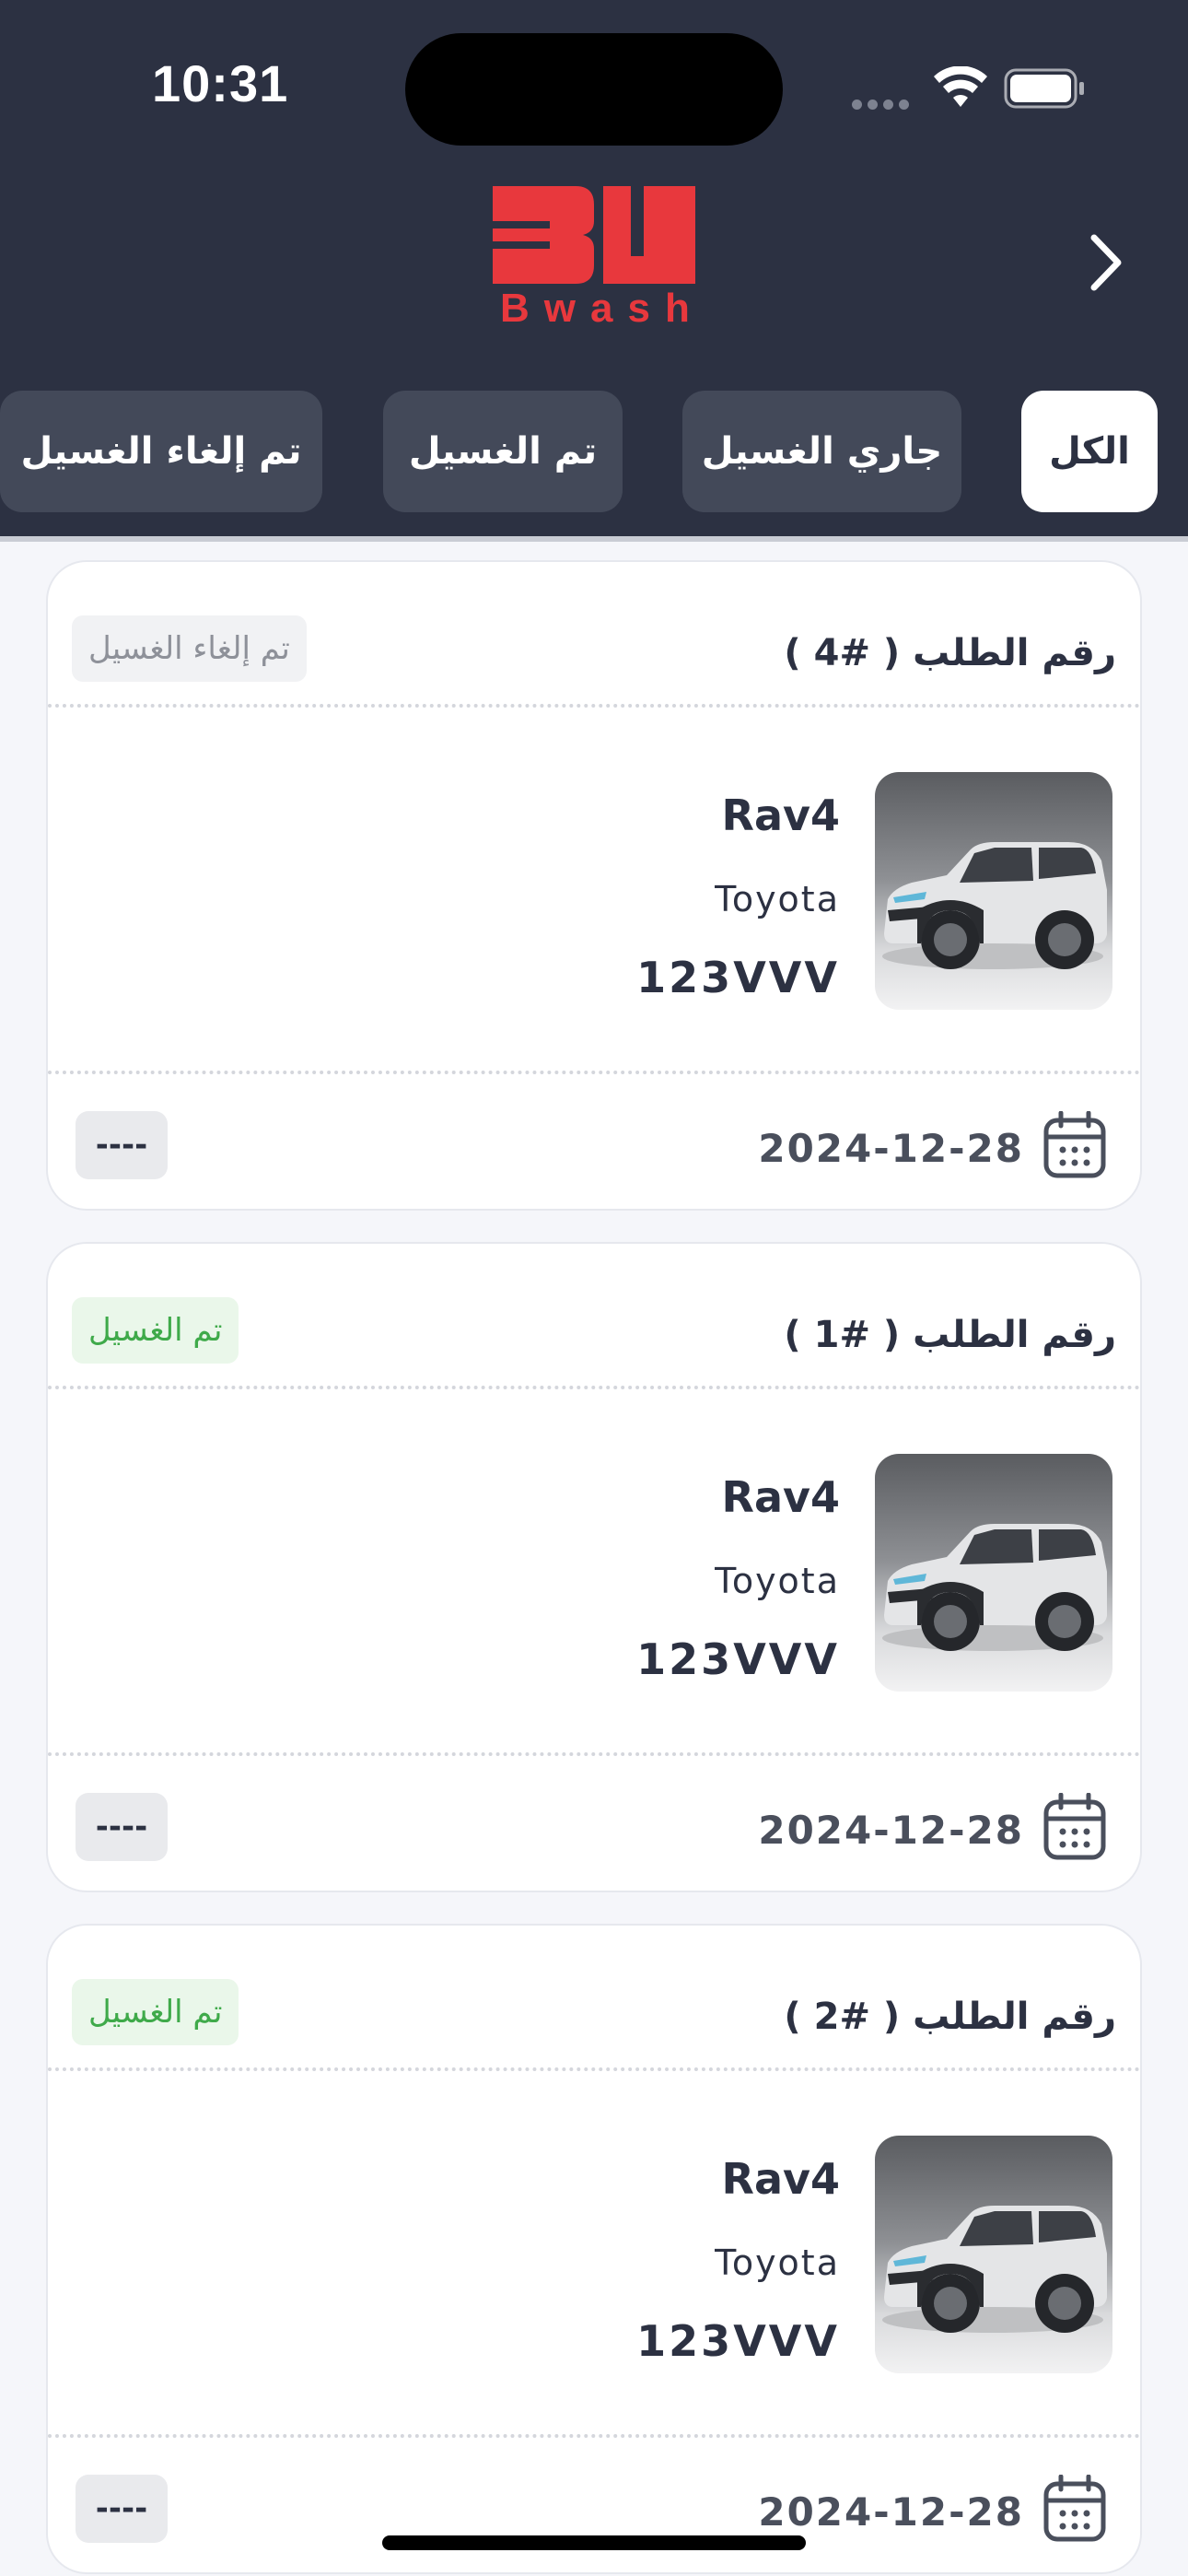 The width and height of the screenshot is (1188, 2576). Describe the element at coordinates (594, 235) in the screenshot. I see `logo-mark` at that location.